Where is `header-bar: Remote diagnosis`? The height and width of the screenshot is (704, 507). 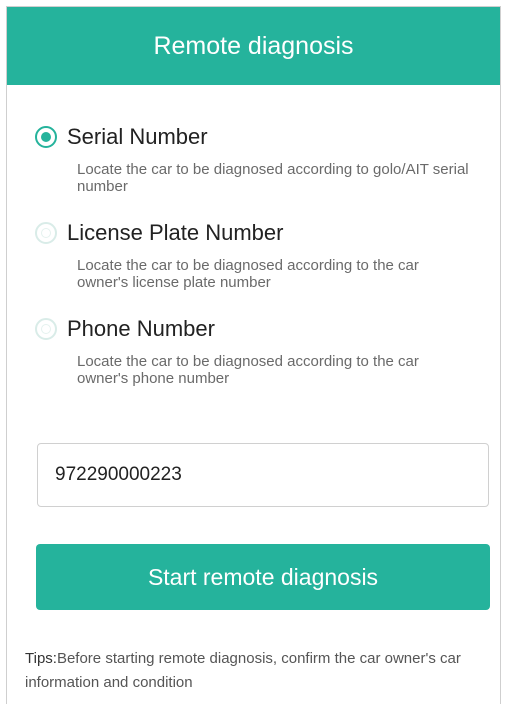 header-bar: Remote diagnosis is located at coordinates (253, 46).